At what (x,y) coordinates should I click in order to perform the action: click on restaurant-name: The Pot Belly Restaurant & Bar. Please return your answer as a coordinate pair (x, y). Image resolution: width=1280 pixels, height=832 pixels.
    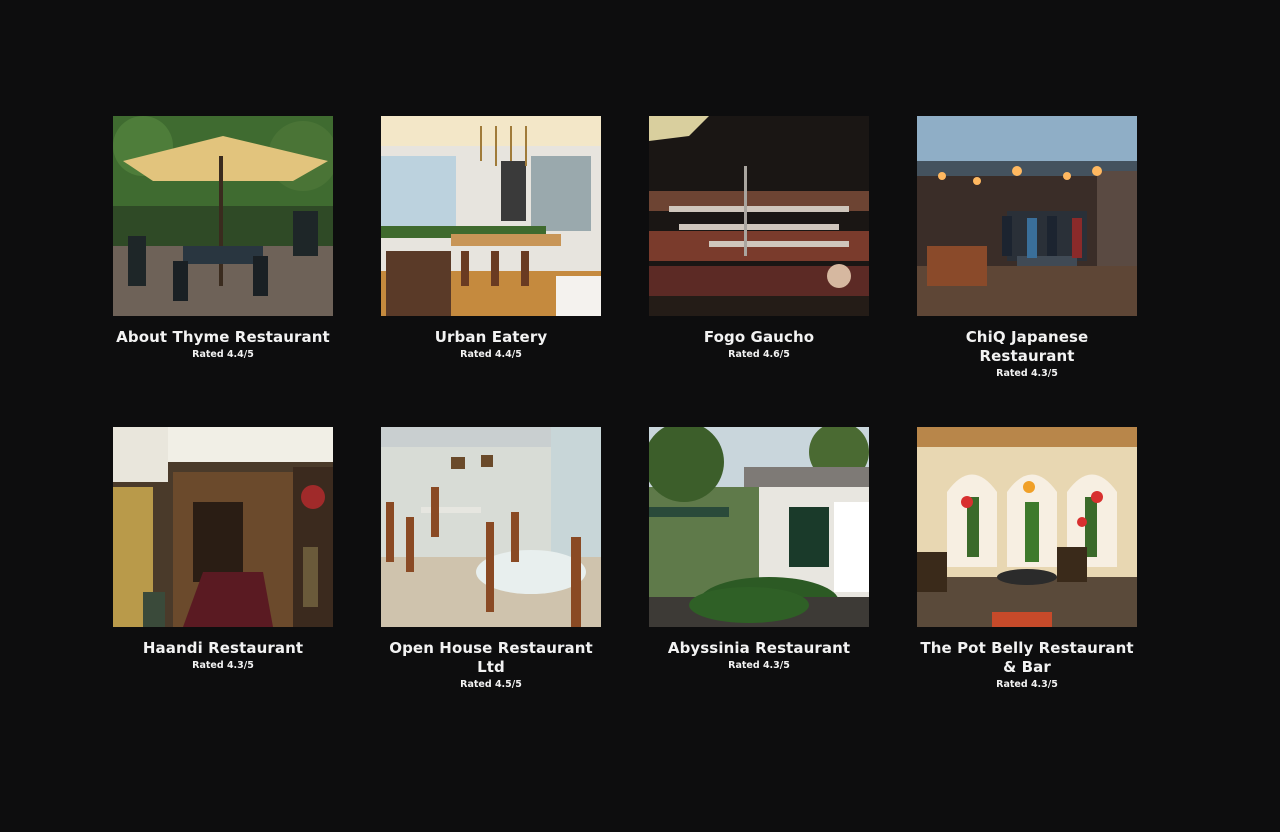
    Looking at the image, I should click on (1027, 658).